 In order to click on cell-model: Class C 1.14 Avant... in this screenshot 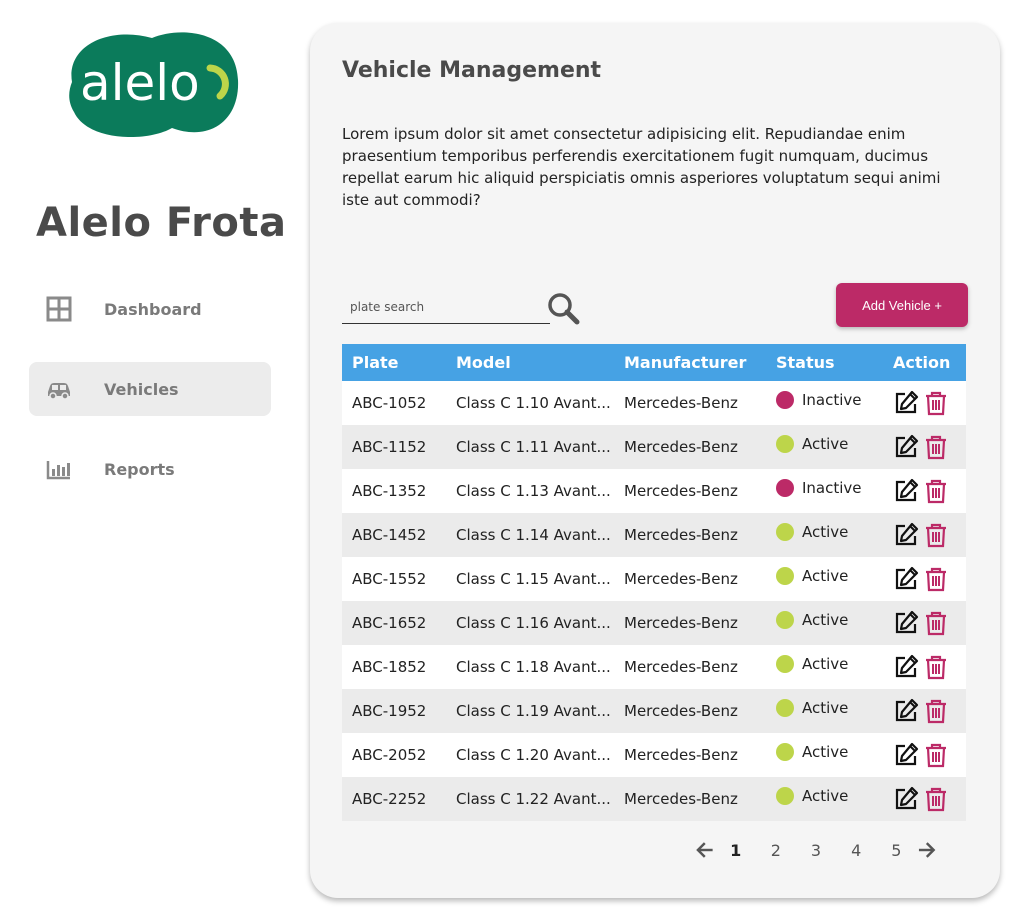, I will do `click(533, 535)`.